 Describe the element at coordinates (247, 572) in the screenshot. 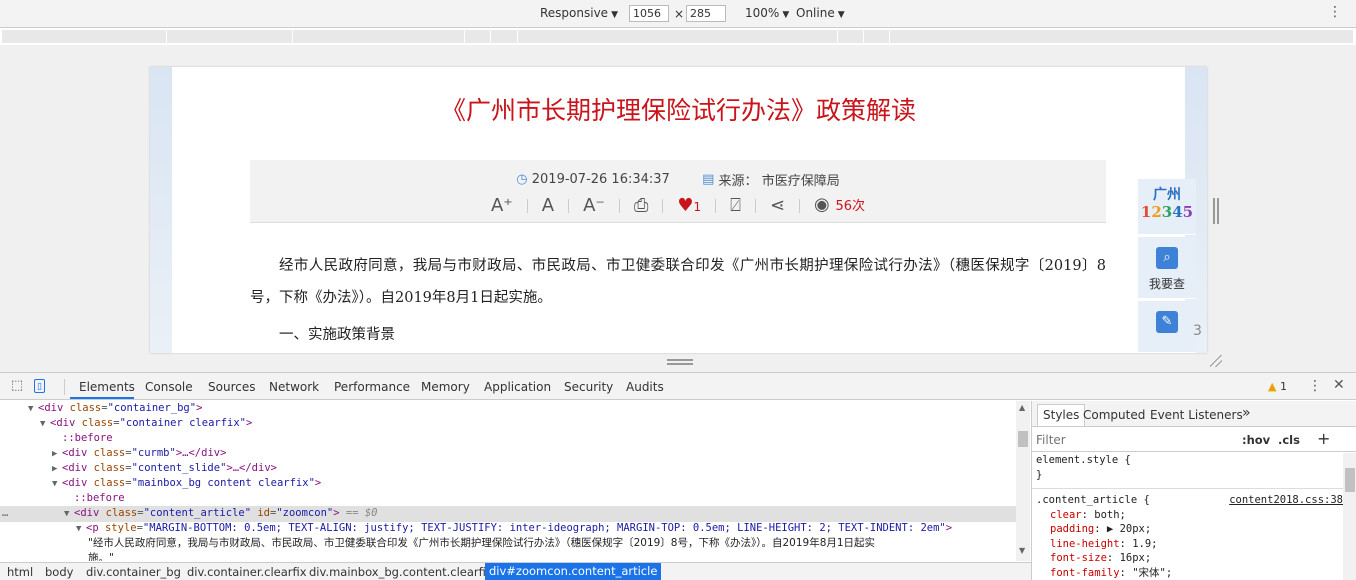

I see `breadcrumb-item: div.container.clearfix` at that location.